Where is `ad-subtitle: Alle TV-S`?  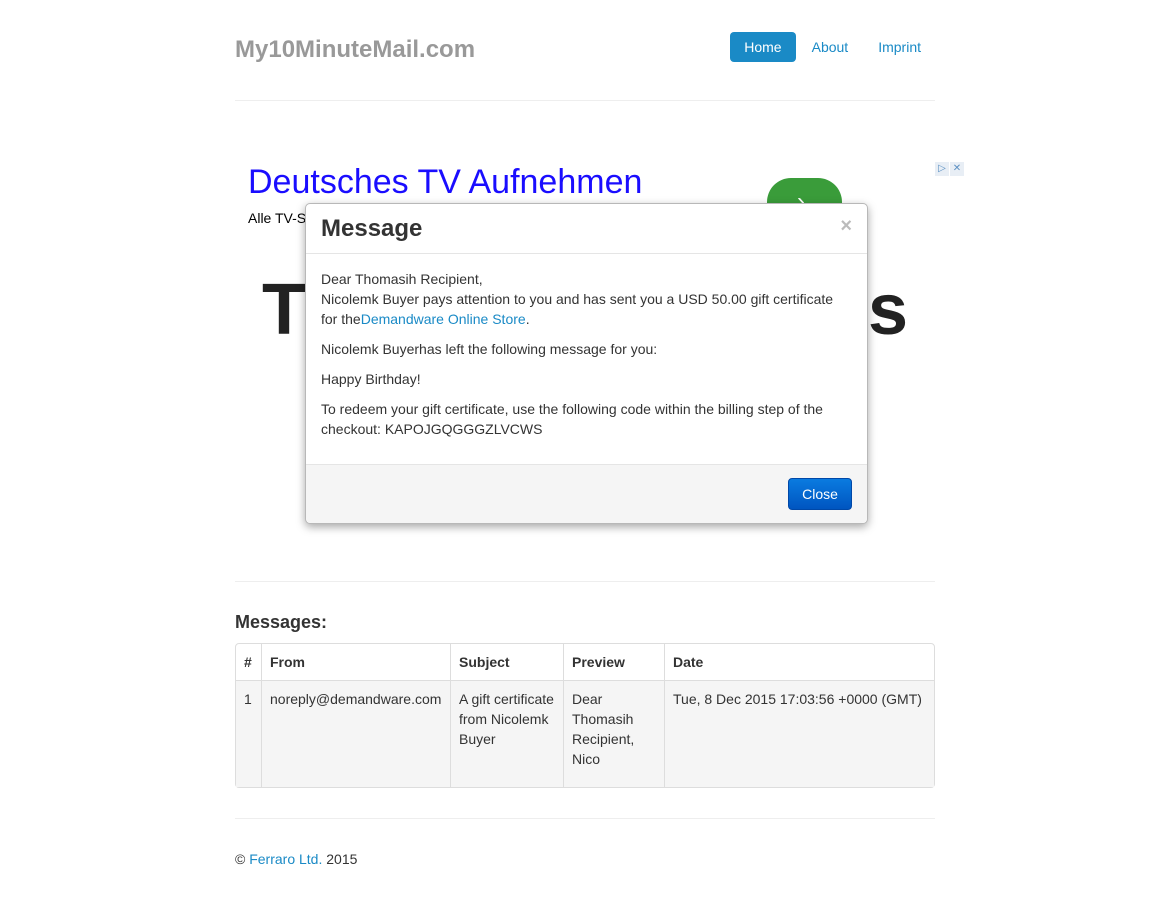 ad-subtitle: Alle TV-S is located at coordinates (277, 218).